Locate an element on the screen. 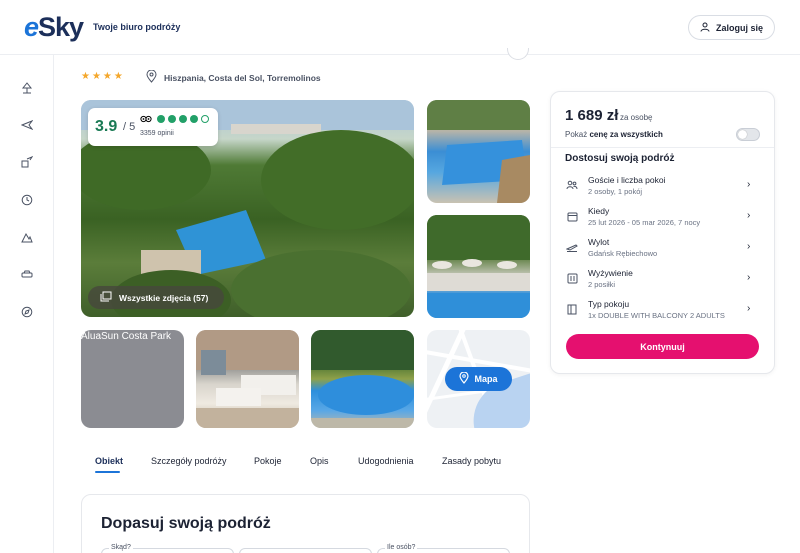 This screenshot has height=553, width=800. sidebar is located at coordinates (27, 304).